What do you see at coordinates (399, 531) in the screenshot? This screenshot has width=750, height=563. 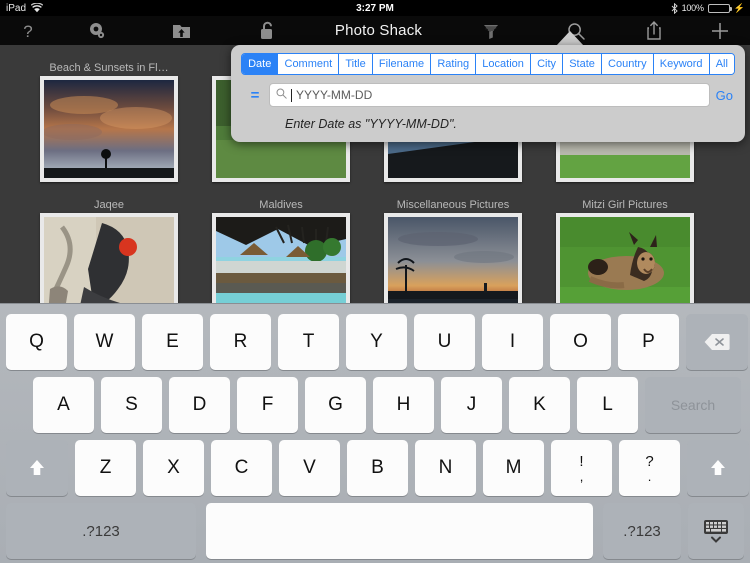 I see `space-key` at bounding box center [399, 531].